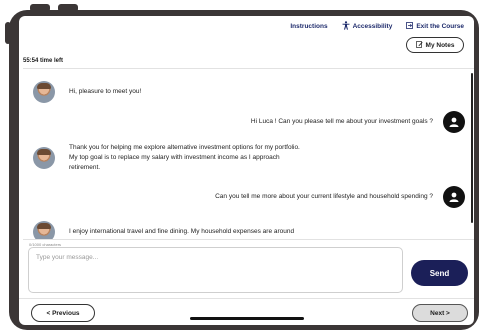 The image size is (488, 335). I want to click on tablet-volume-button, so click(40, 8).